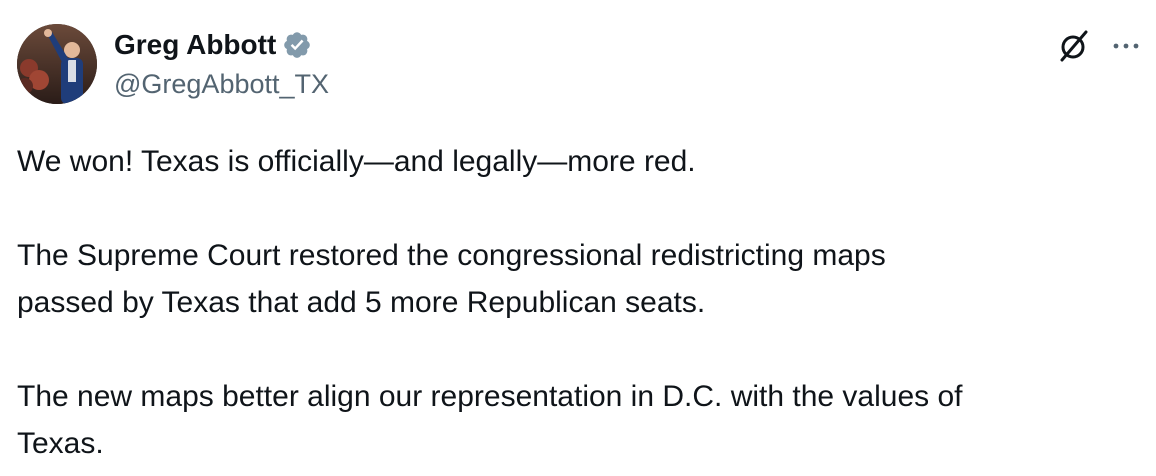 Image resolution: width=1156 pixels, height=476 pixels. I want to click on avatar, so click(57, 64).